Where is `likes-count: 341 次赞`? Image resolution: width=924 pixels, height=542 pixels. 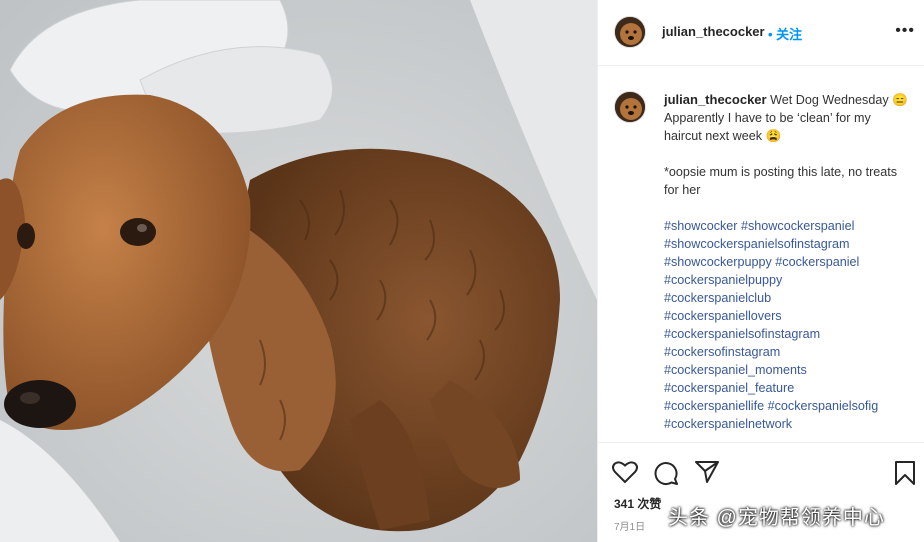 likes-count: 341 次赞 is located at coordinates (637, 503).